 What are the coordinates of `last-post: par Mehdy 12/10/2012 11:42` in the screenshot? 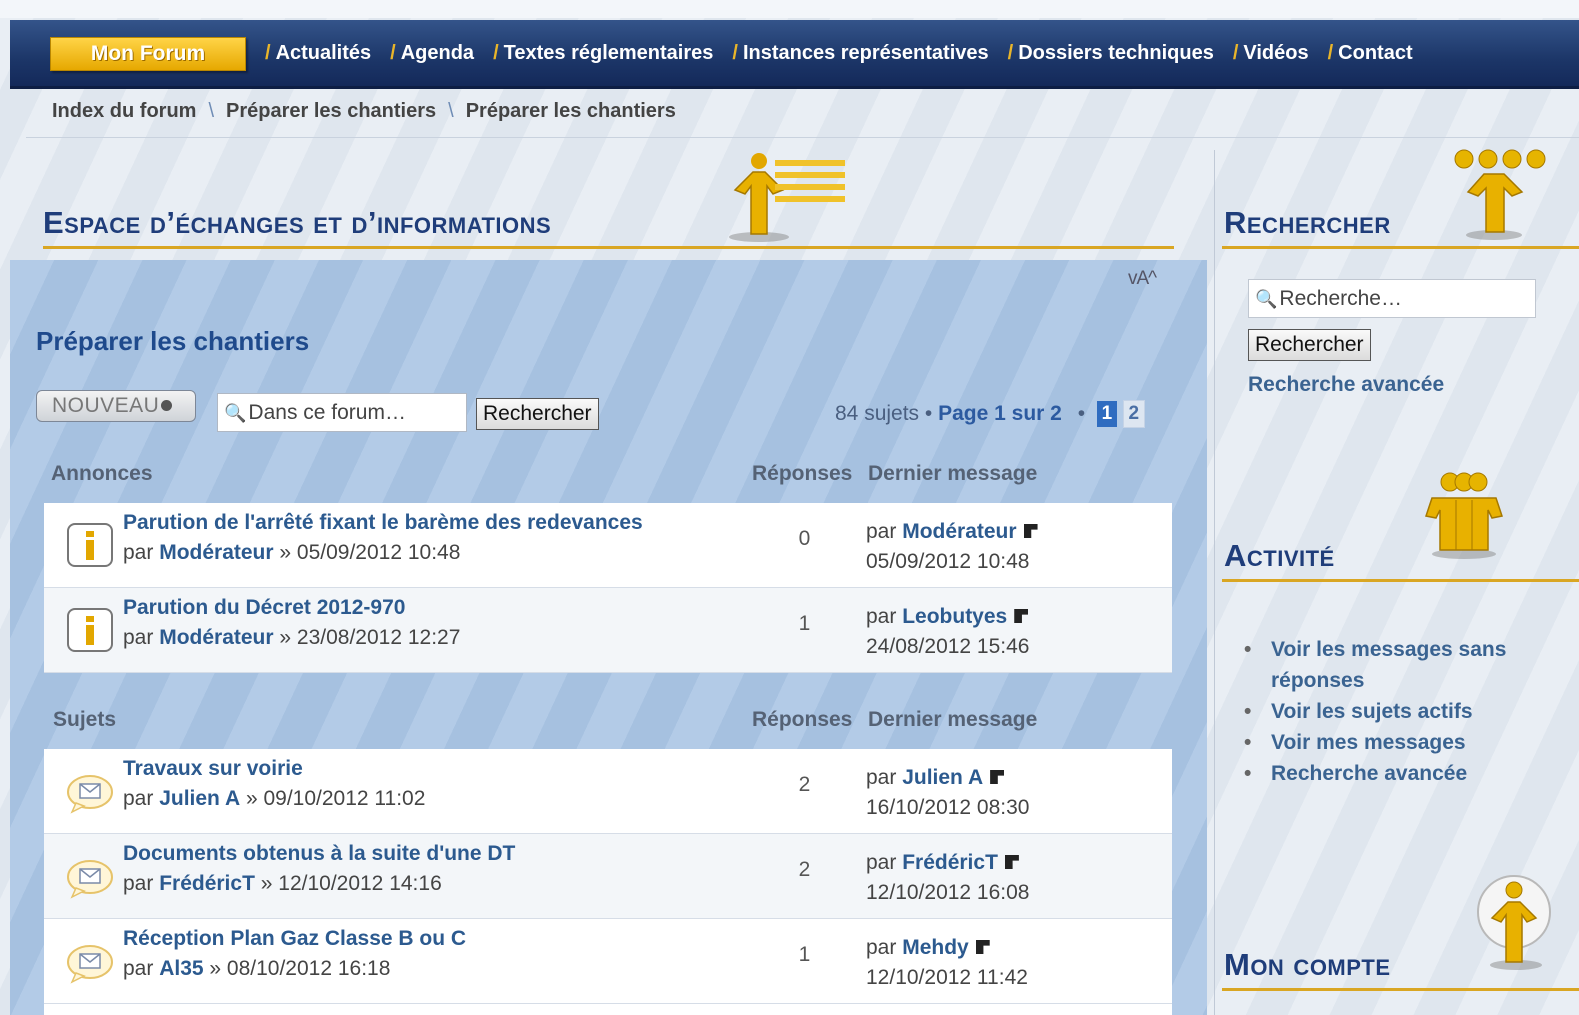 It's located at (947, 962).